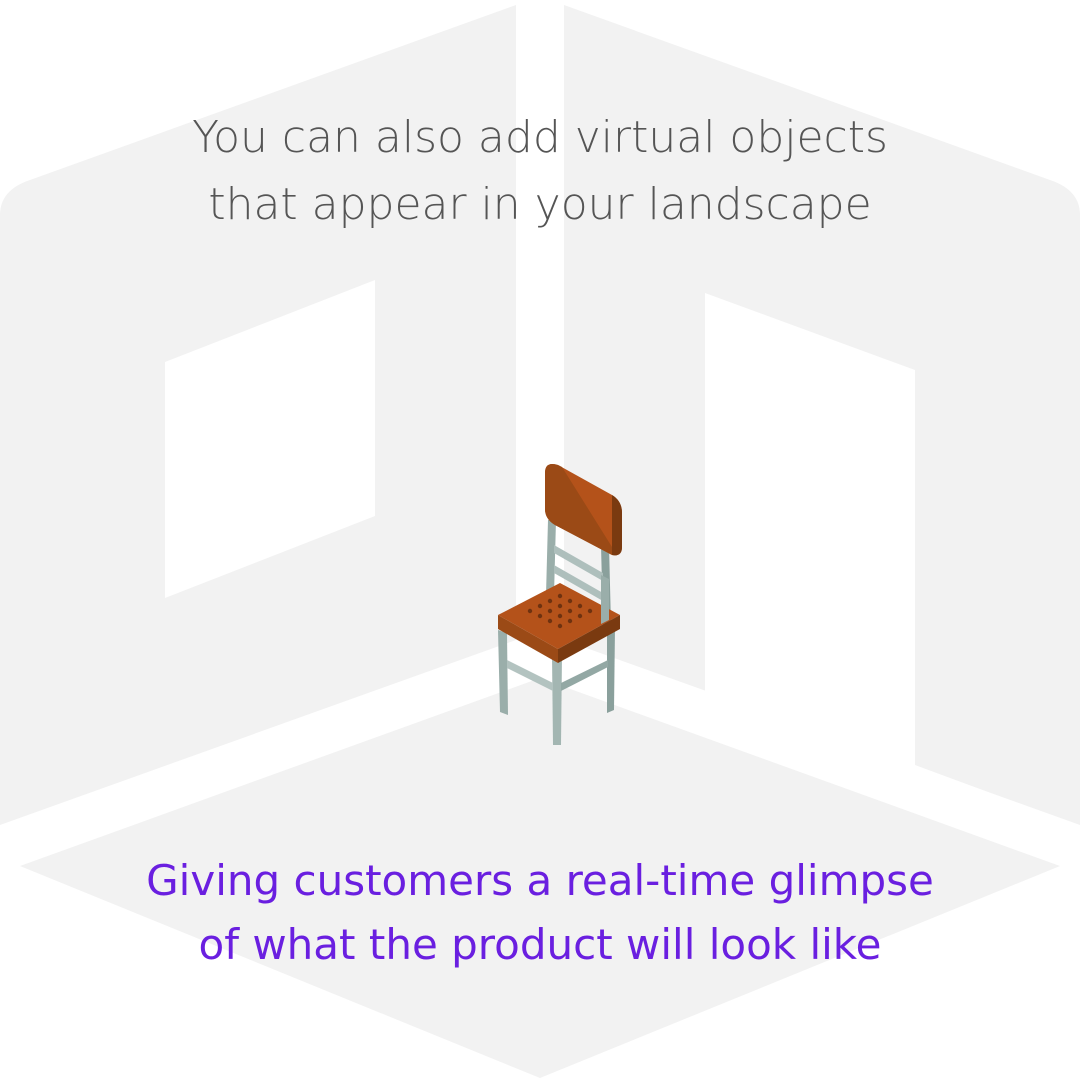  I want to click on headline-line-1: You can also add virtual objects, so click(540, 137).